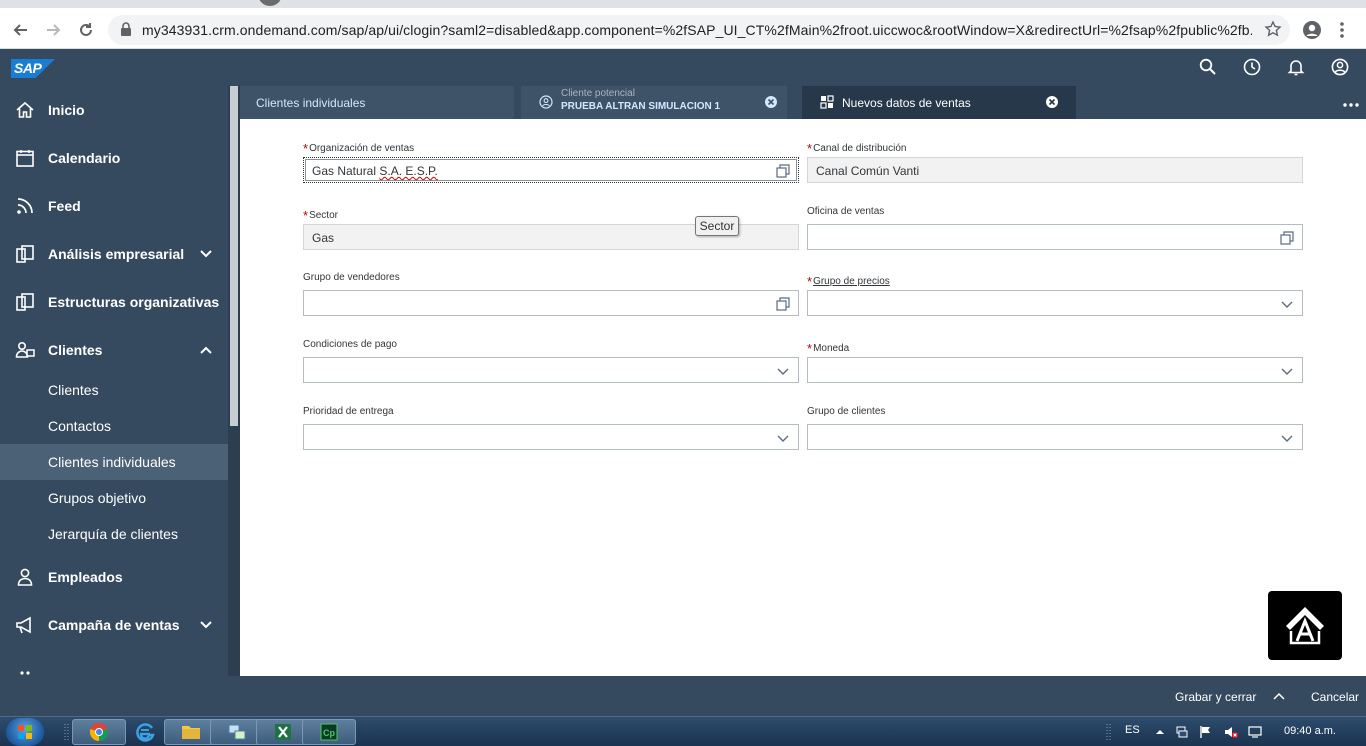 Image resolution: width=1366 pixels, height=746 pixels. Describe the element at coordinates (551, 303) in the screenshot. I see `seller-group-field` at that location.